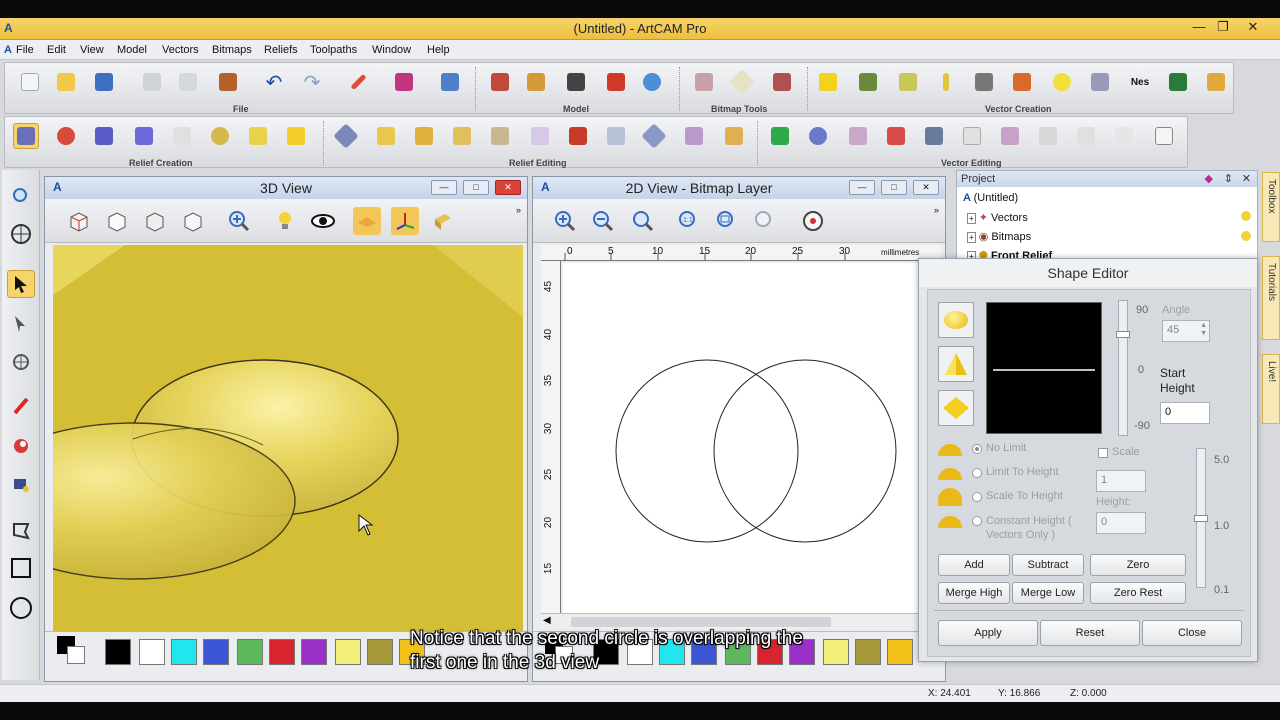 This screenshot has width=1280, height=720. Describe the element at coordinates (8, 50) in the screenshot. I see `app-menu-icon: A` at that location.